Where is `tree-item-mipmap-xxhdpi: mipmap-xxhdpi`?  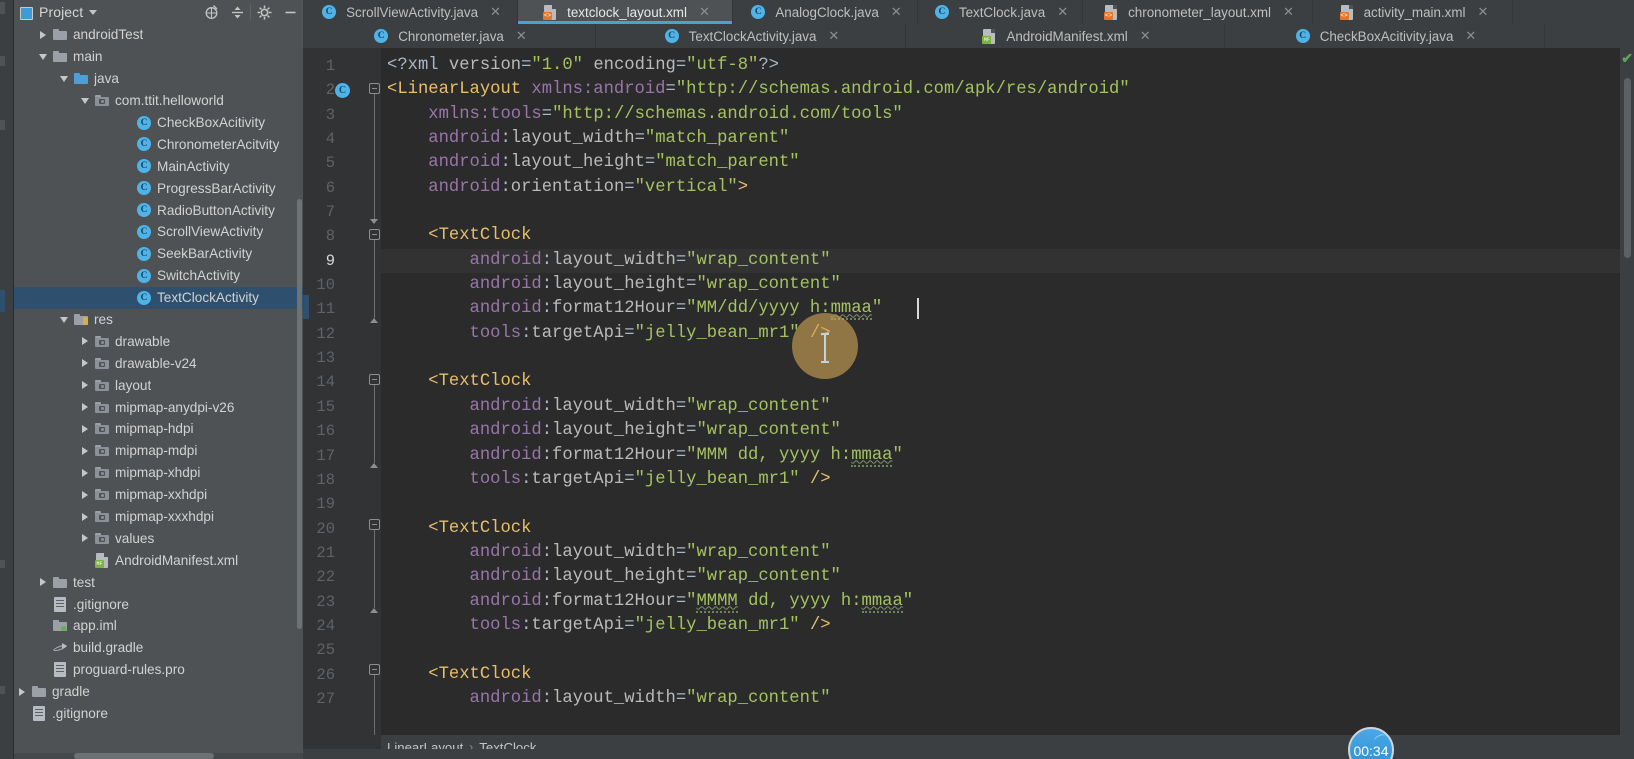
tree-item-mipmap-xxhdpi: mipmap-xxhdpi is located at coordinates (158, 495).